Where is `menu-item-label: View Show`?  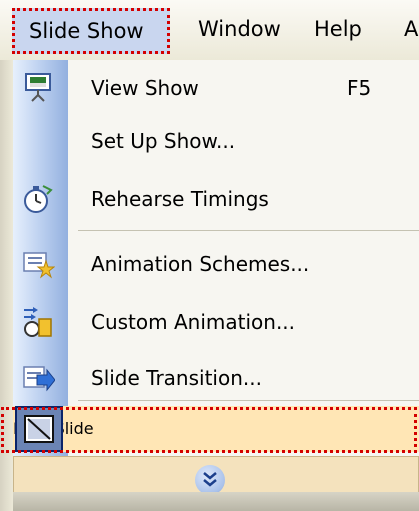 menu-item-label: View Show is located at coordinates (145, 88).